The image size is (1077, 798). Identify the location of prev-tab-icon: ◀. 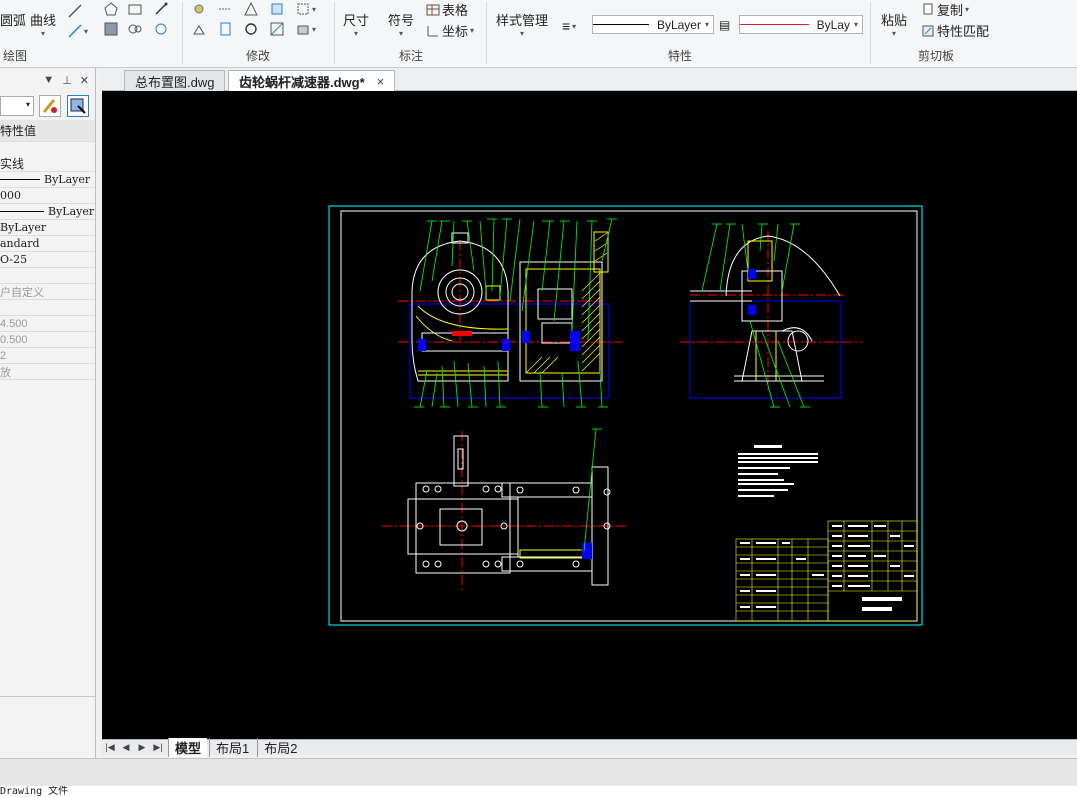
(126, 747).